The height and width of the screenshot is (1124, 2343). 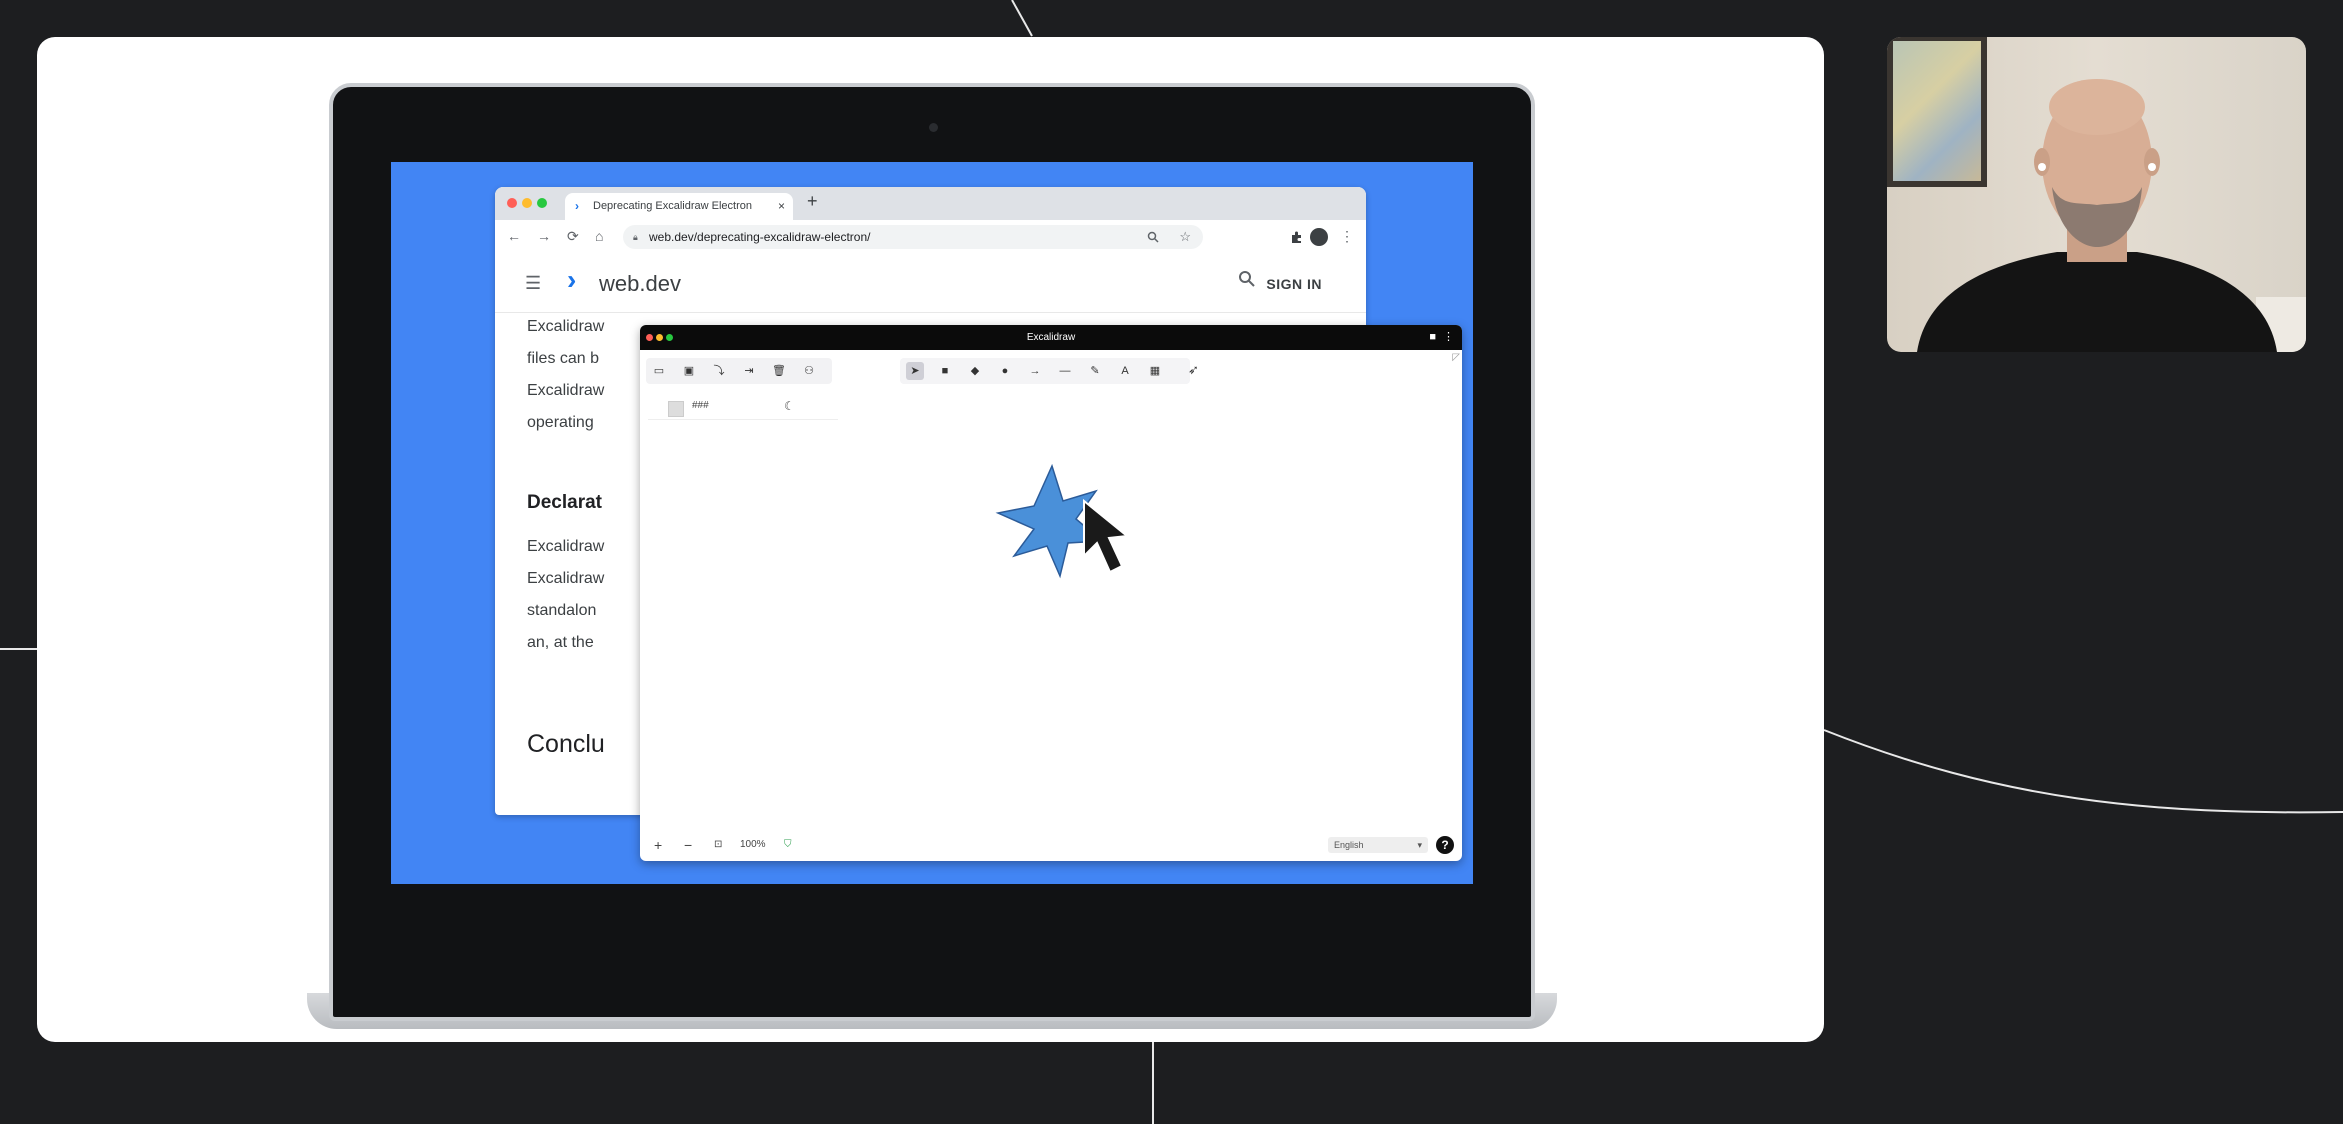 What do you see at coordinates (1247, 279) in the screenshot?
I see `search-icon` at bounding box center [1247, 279].